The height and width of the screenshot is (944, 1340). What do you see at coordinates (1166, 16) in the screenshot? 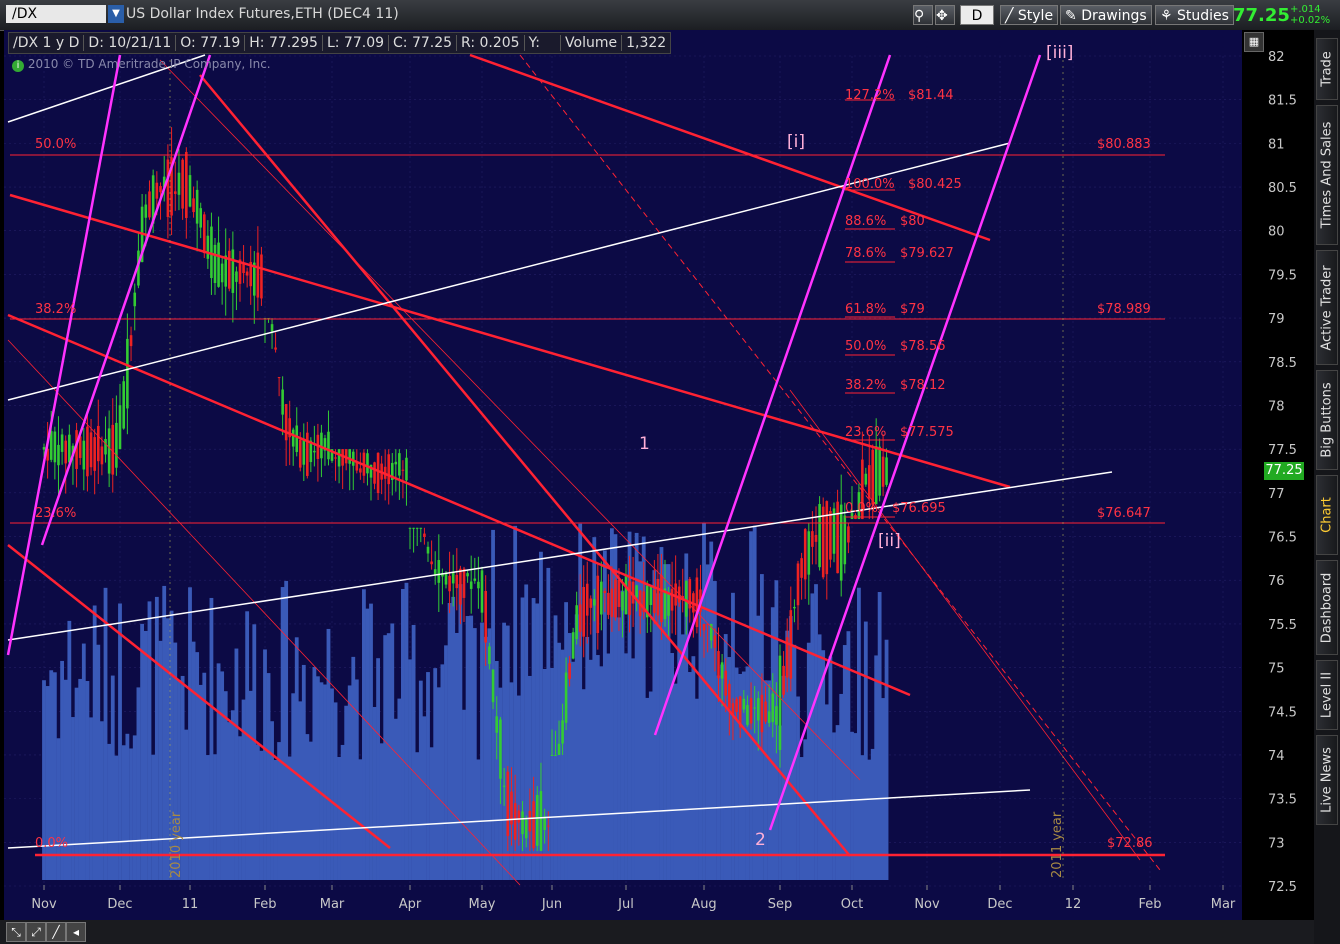
I see `studies-icon: ⚘` at bounding box center [1166, 16].